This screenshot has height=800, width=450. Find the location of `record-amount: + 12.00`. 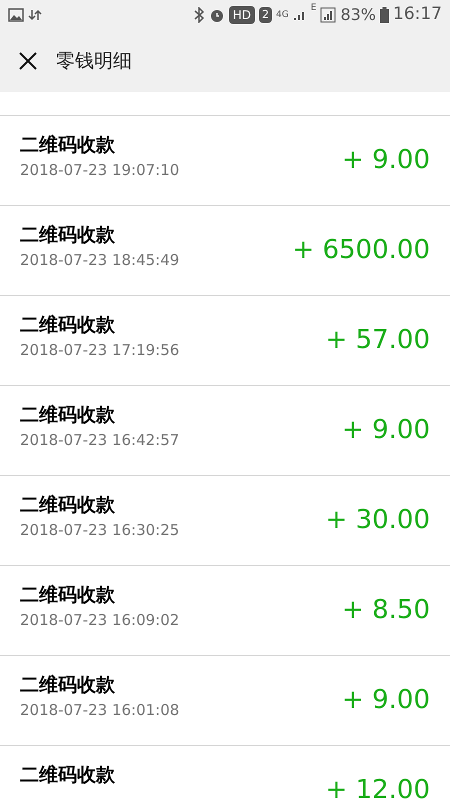

record-amount: + 12.00 is located at coordinates (378, 787).